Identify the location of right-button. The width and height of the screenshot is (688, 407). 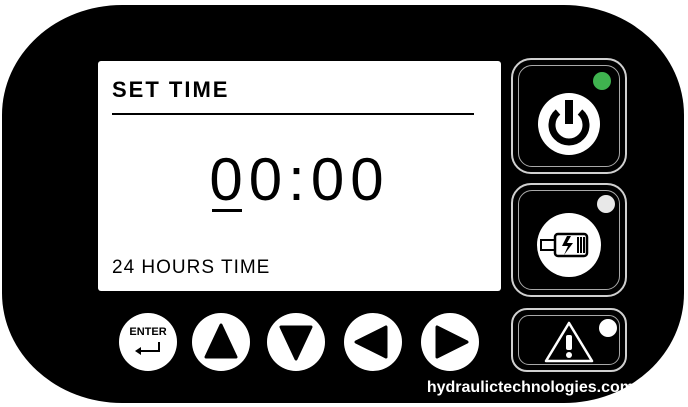
(450, 342).